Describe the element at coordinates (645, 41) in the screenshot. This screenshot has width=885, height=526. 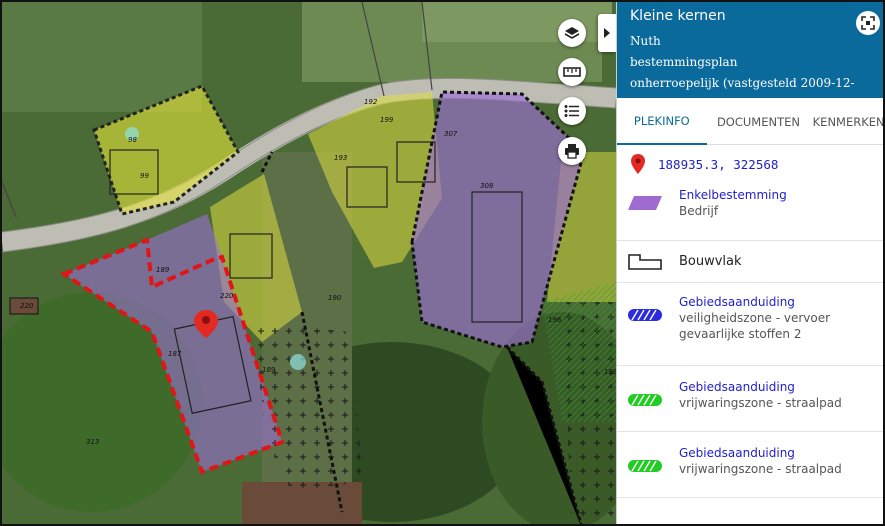
I see `plan-municipality: Nuth` at that location.